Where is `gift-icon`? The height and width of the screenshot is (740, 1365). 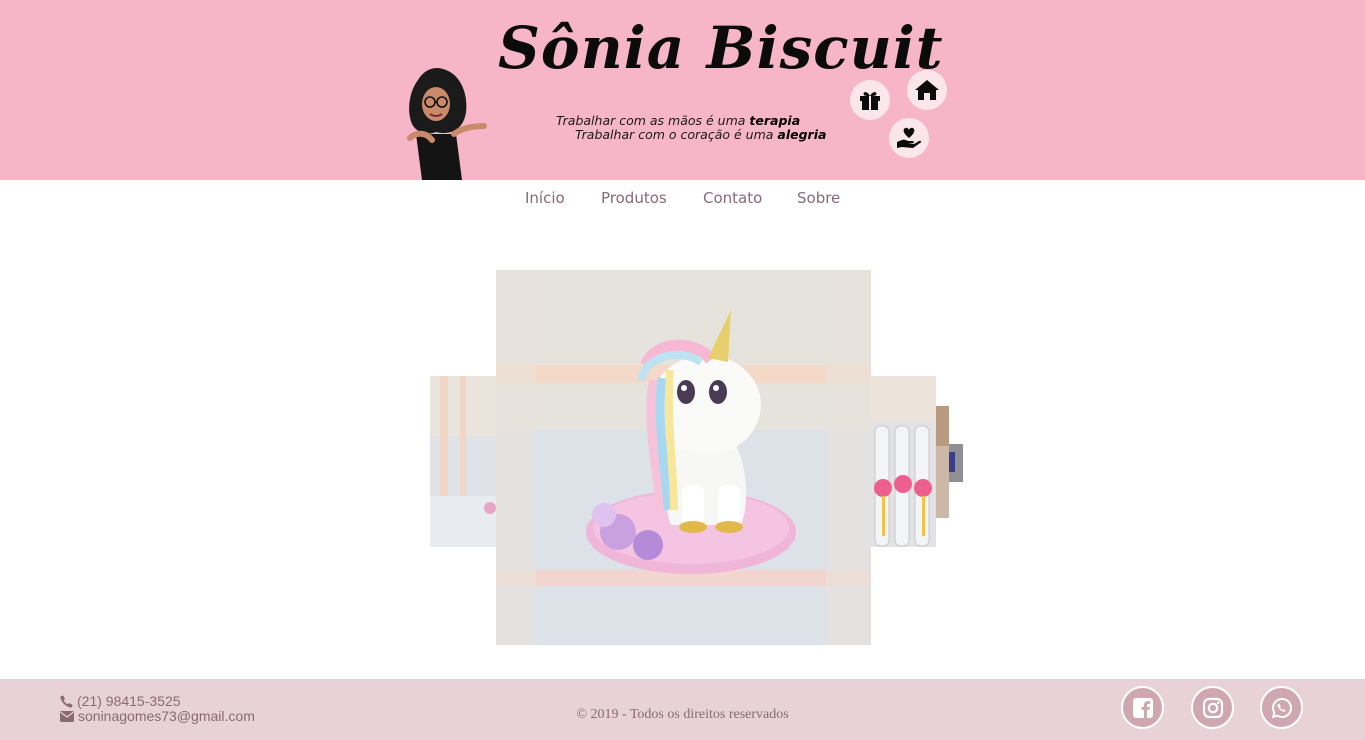
gift-icon is located at coordinates (870, 101).